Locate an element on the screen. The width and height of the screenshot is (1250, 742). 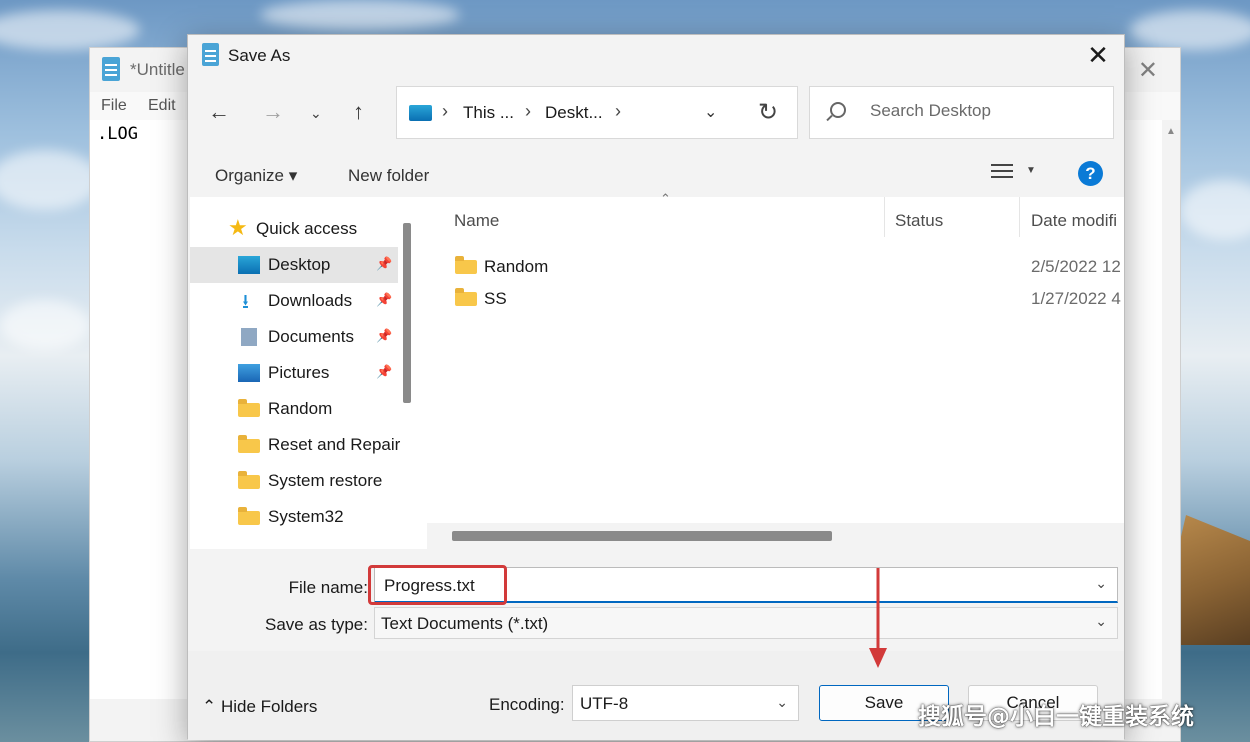
arrow-left-icon: ← is located at coordinates (219, 112).